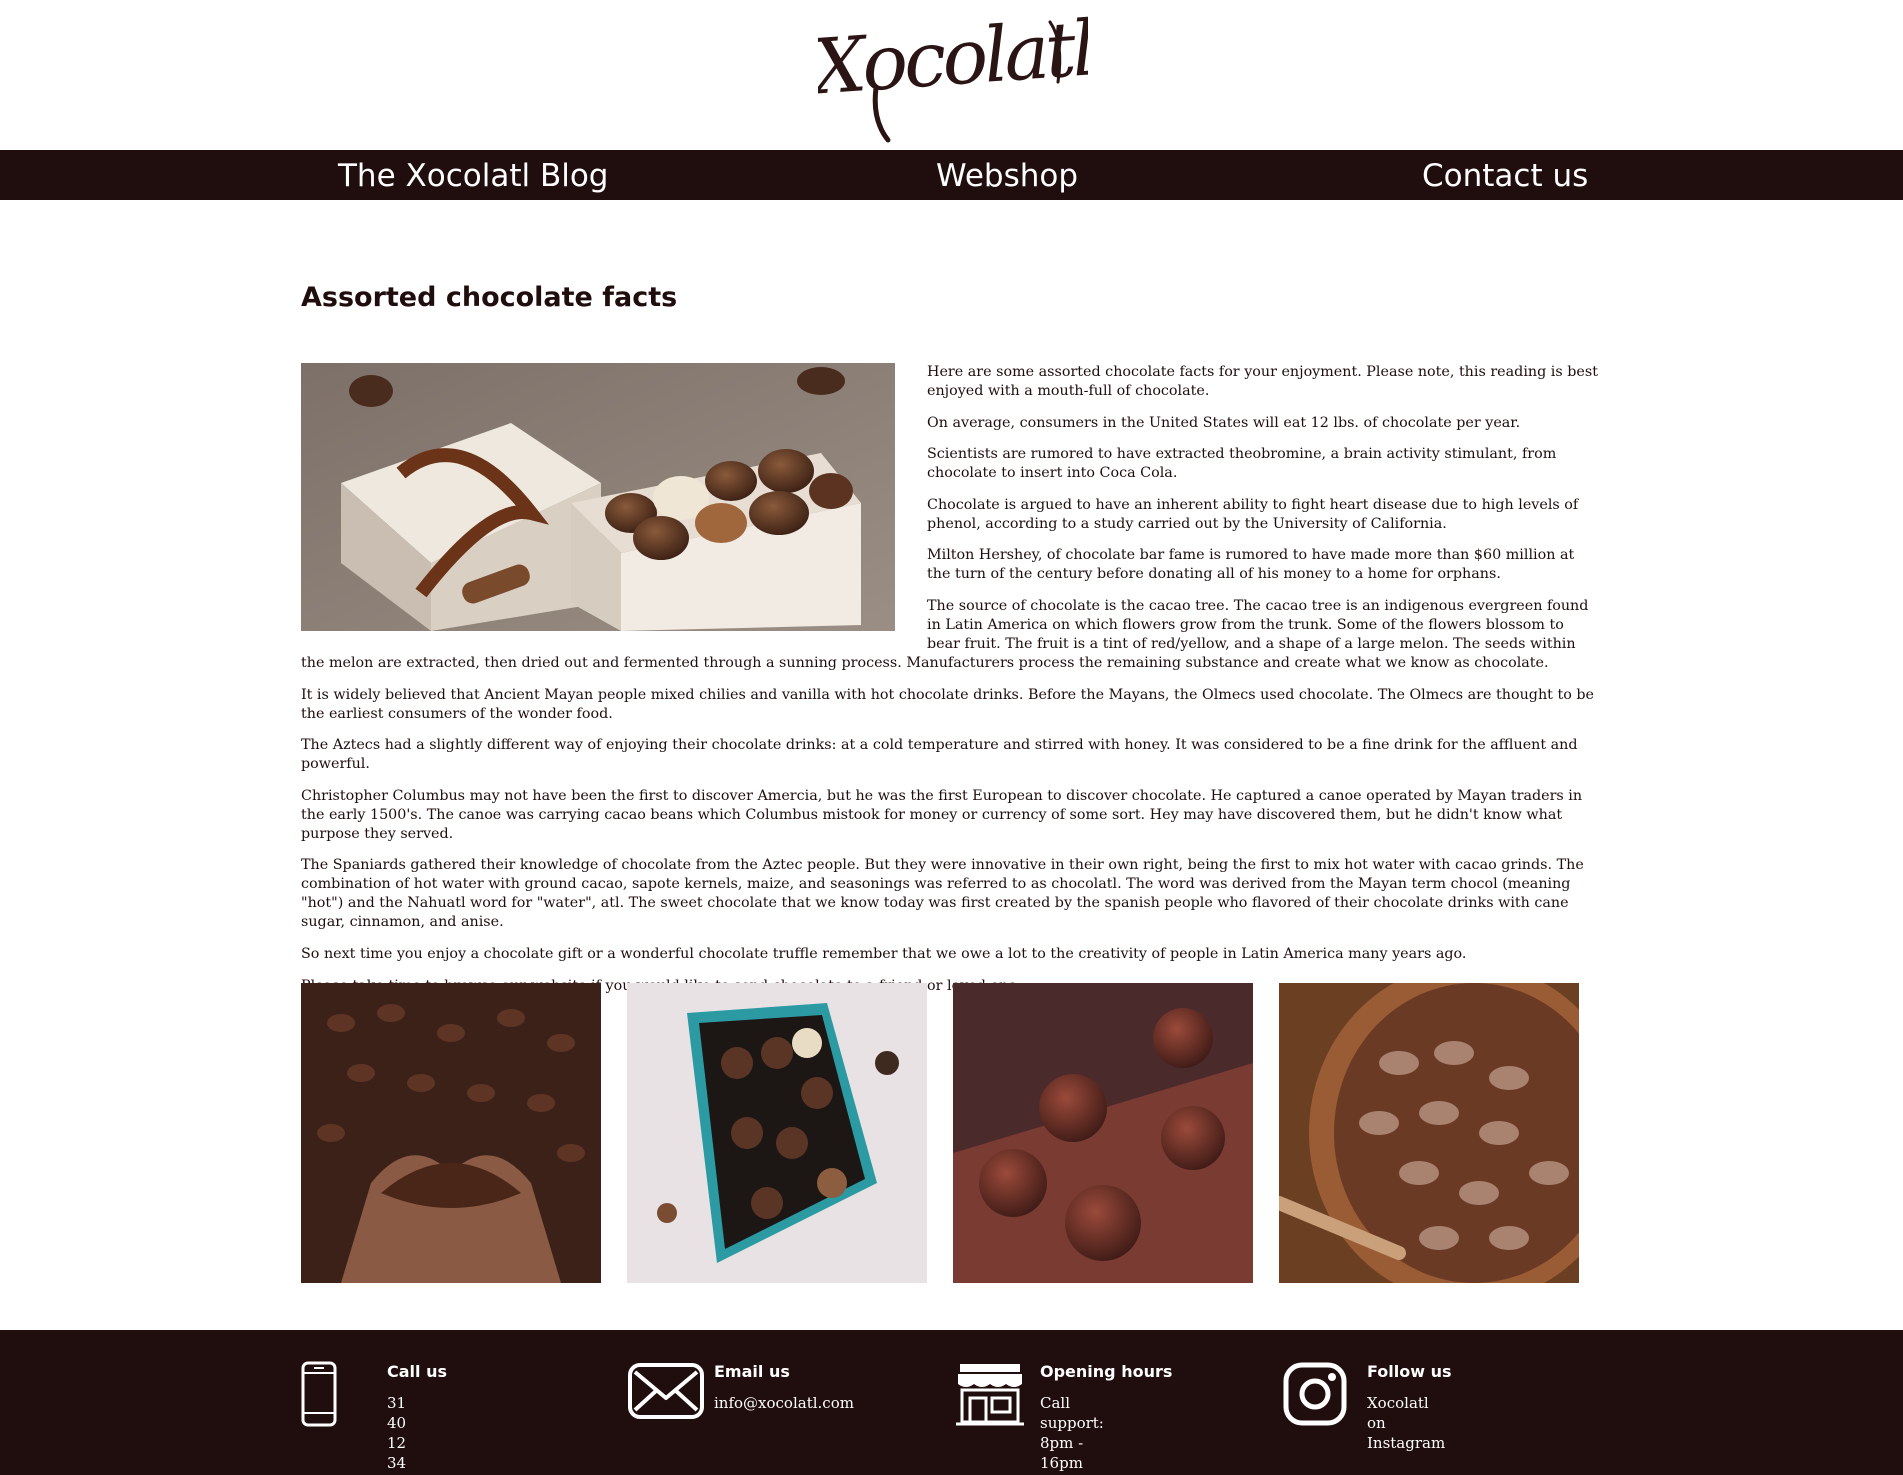 The width and height of the screenshot is (1903, 1475). Describe the element at coordinates (1406, 1423) in the screenshot. I see `footer-instagram-link: Xocolatl on Instagram` at that location.